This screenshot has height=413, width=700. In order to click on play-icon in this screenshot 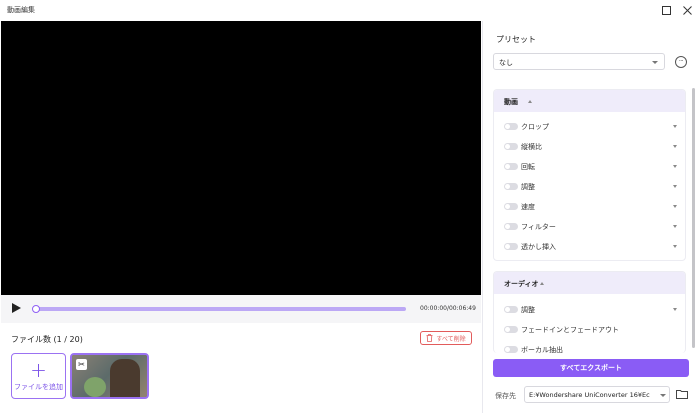, I will do `click(16, 308)`.